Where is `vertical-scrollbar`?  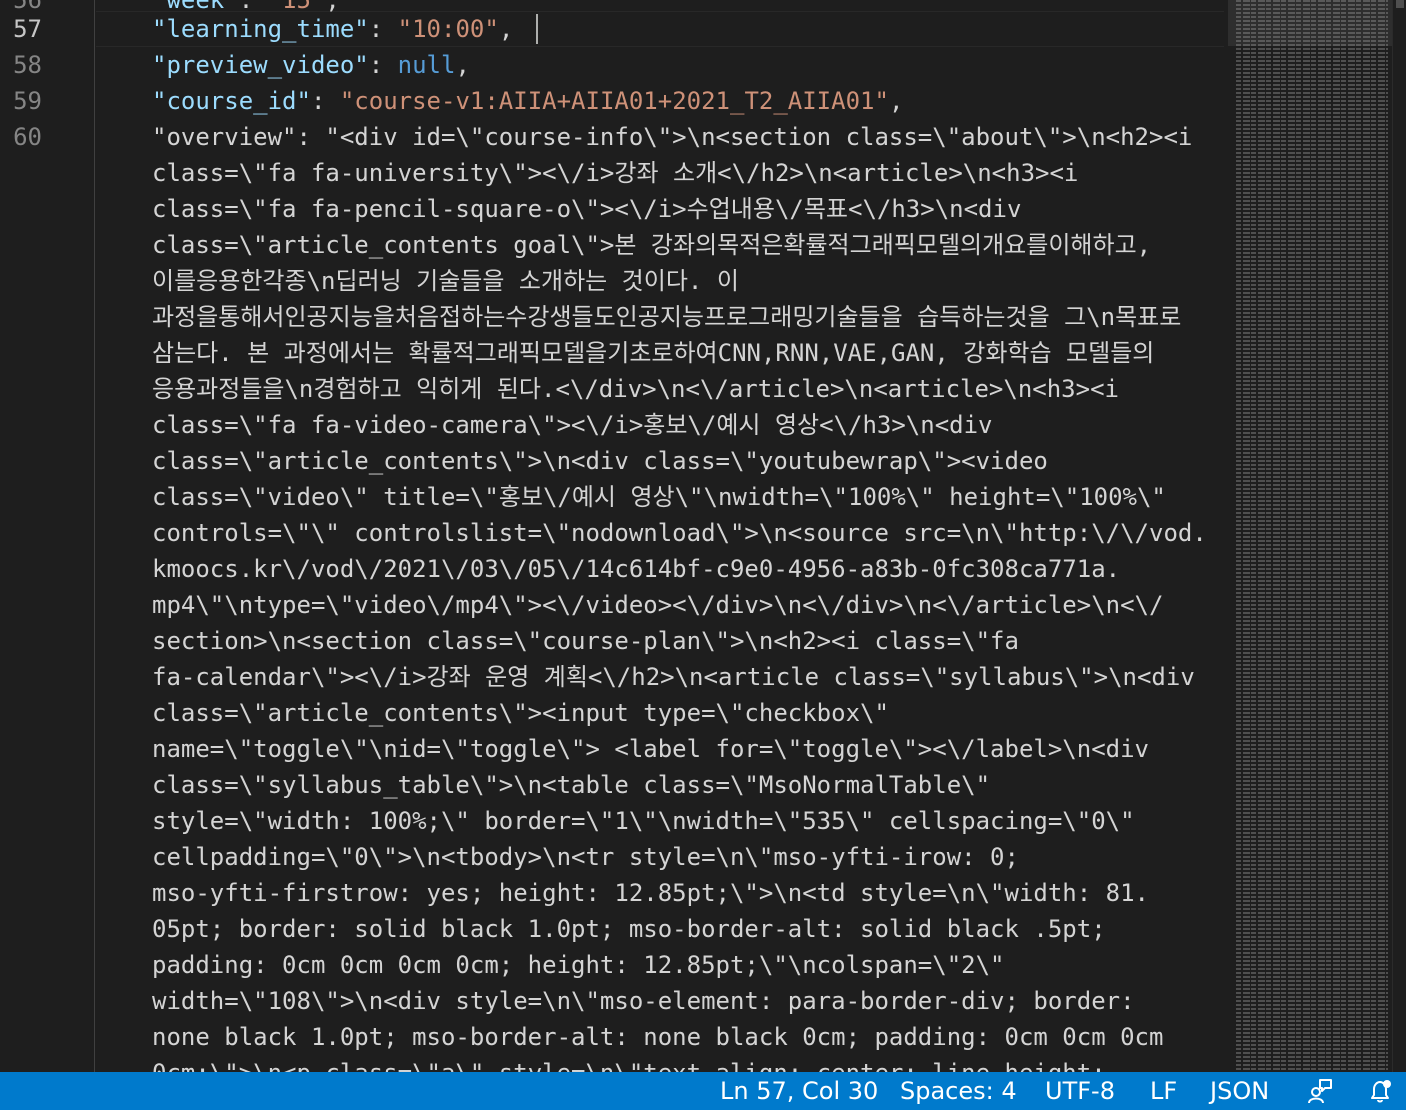 vertical-scrollbar is located at coordinates (1399, 536).